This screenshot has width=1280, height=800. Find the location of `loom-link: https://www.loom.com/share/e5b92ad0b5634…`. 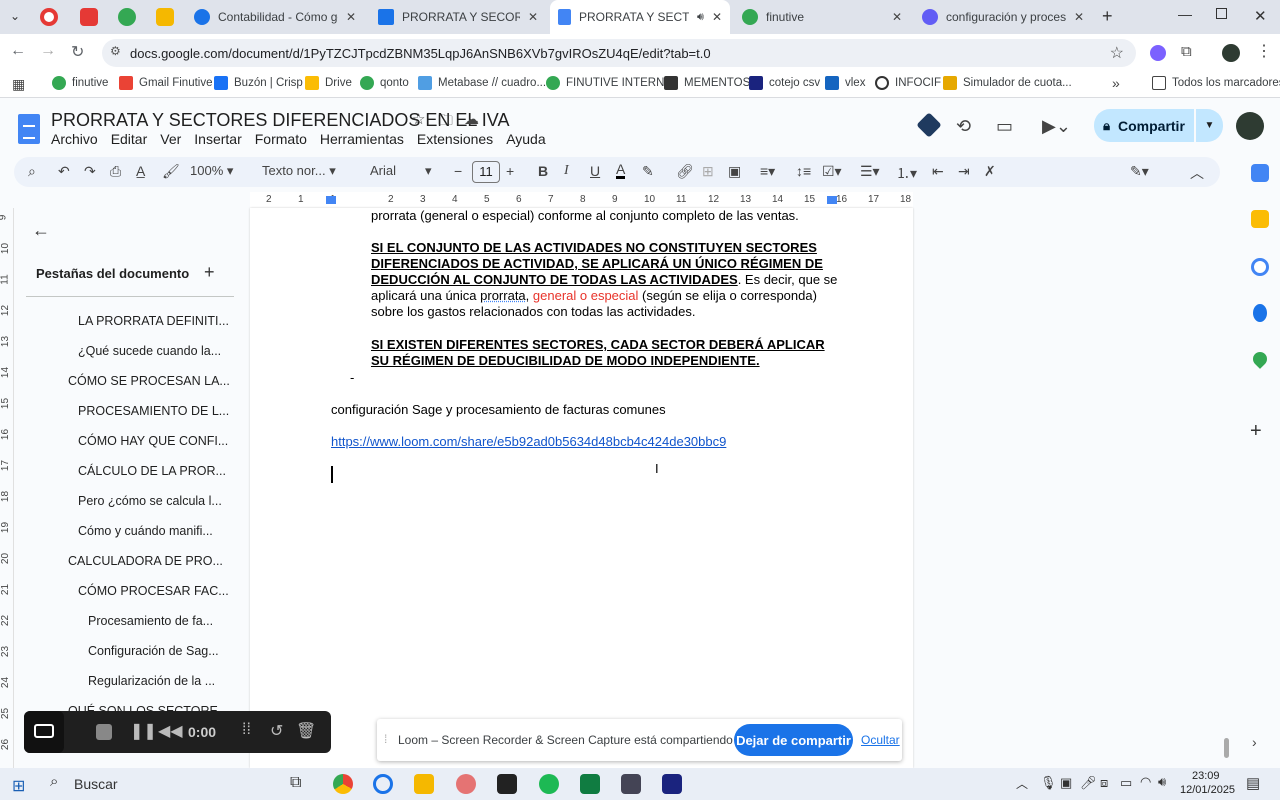

loom-link: https://www.loom.com/share/e5b92ad0b5634… is located at coordinates (566, 442).